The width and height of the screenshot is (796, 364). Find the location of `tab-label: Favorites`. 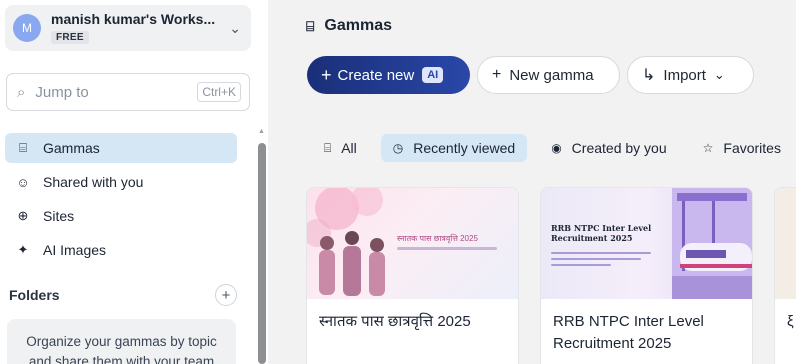

tab-label: Favorites is located at coordinates (752, 148).